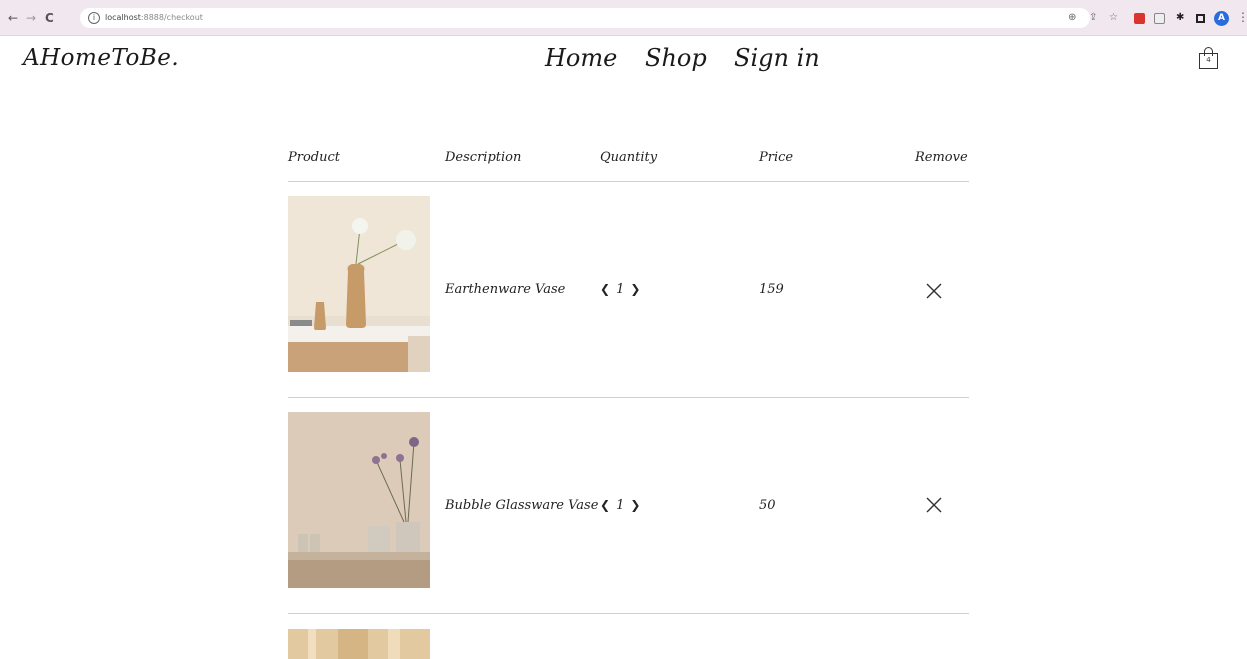 The height and width of the screenshot is (659, 1247). What do you see at coordinates (629, 157) in the screenshot?
I see `header-quantity: Quantity` at bounding box center [629, 157].